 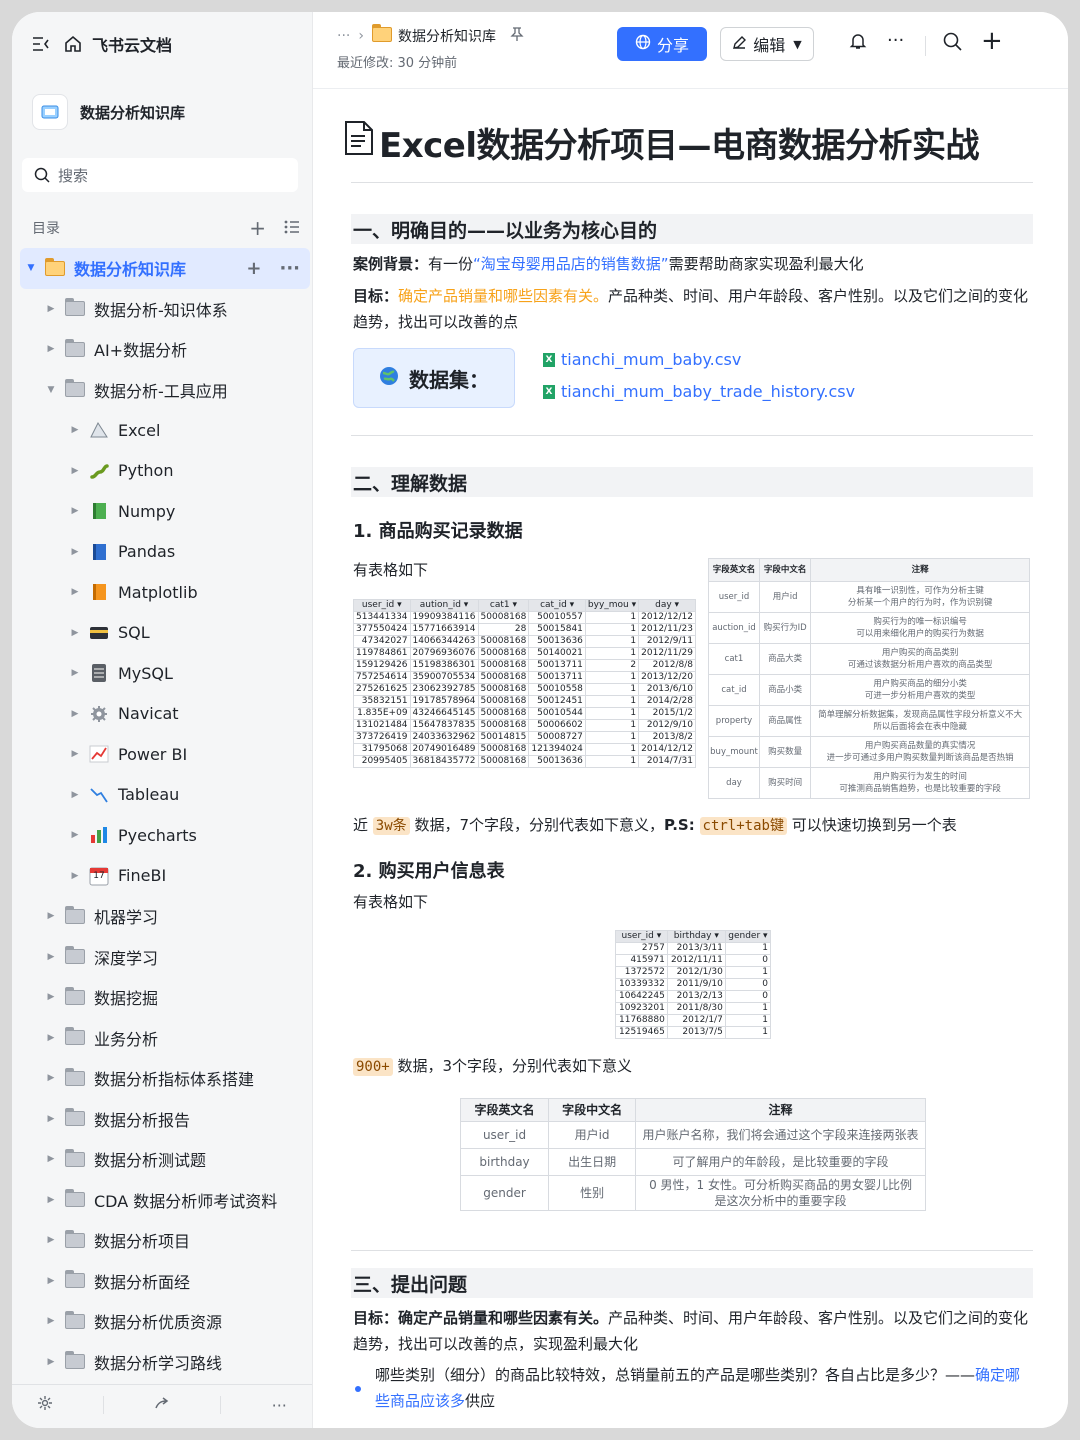 I want to click on tree-item: ▼ 数据分析-工具应用, so click(x=165, y=390).